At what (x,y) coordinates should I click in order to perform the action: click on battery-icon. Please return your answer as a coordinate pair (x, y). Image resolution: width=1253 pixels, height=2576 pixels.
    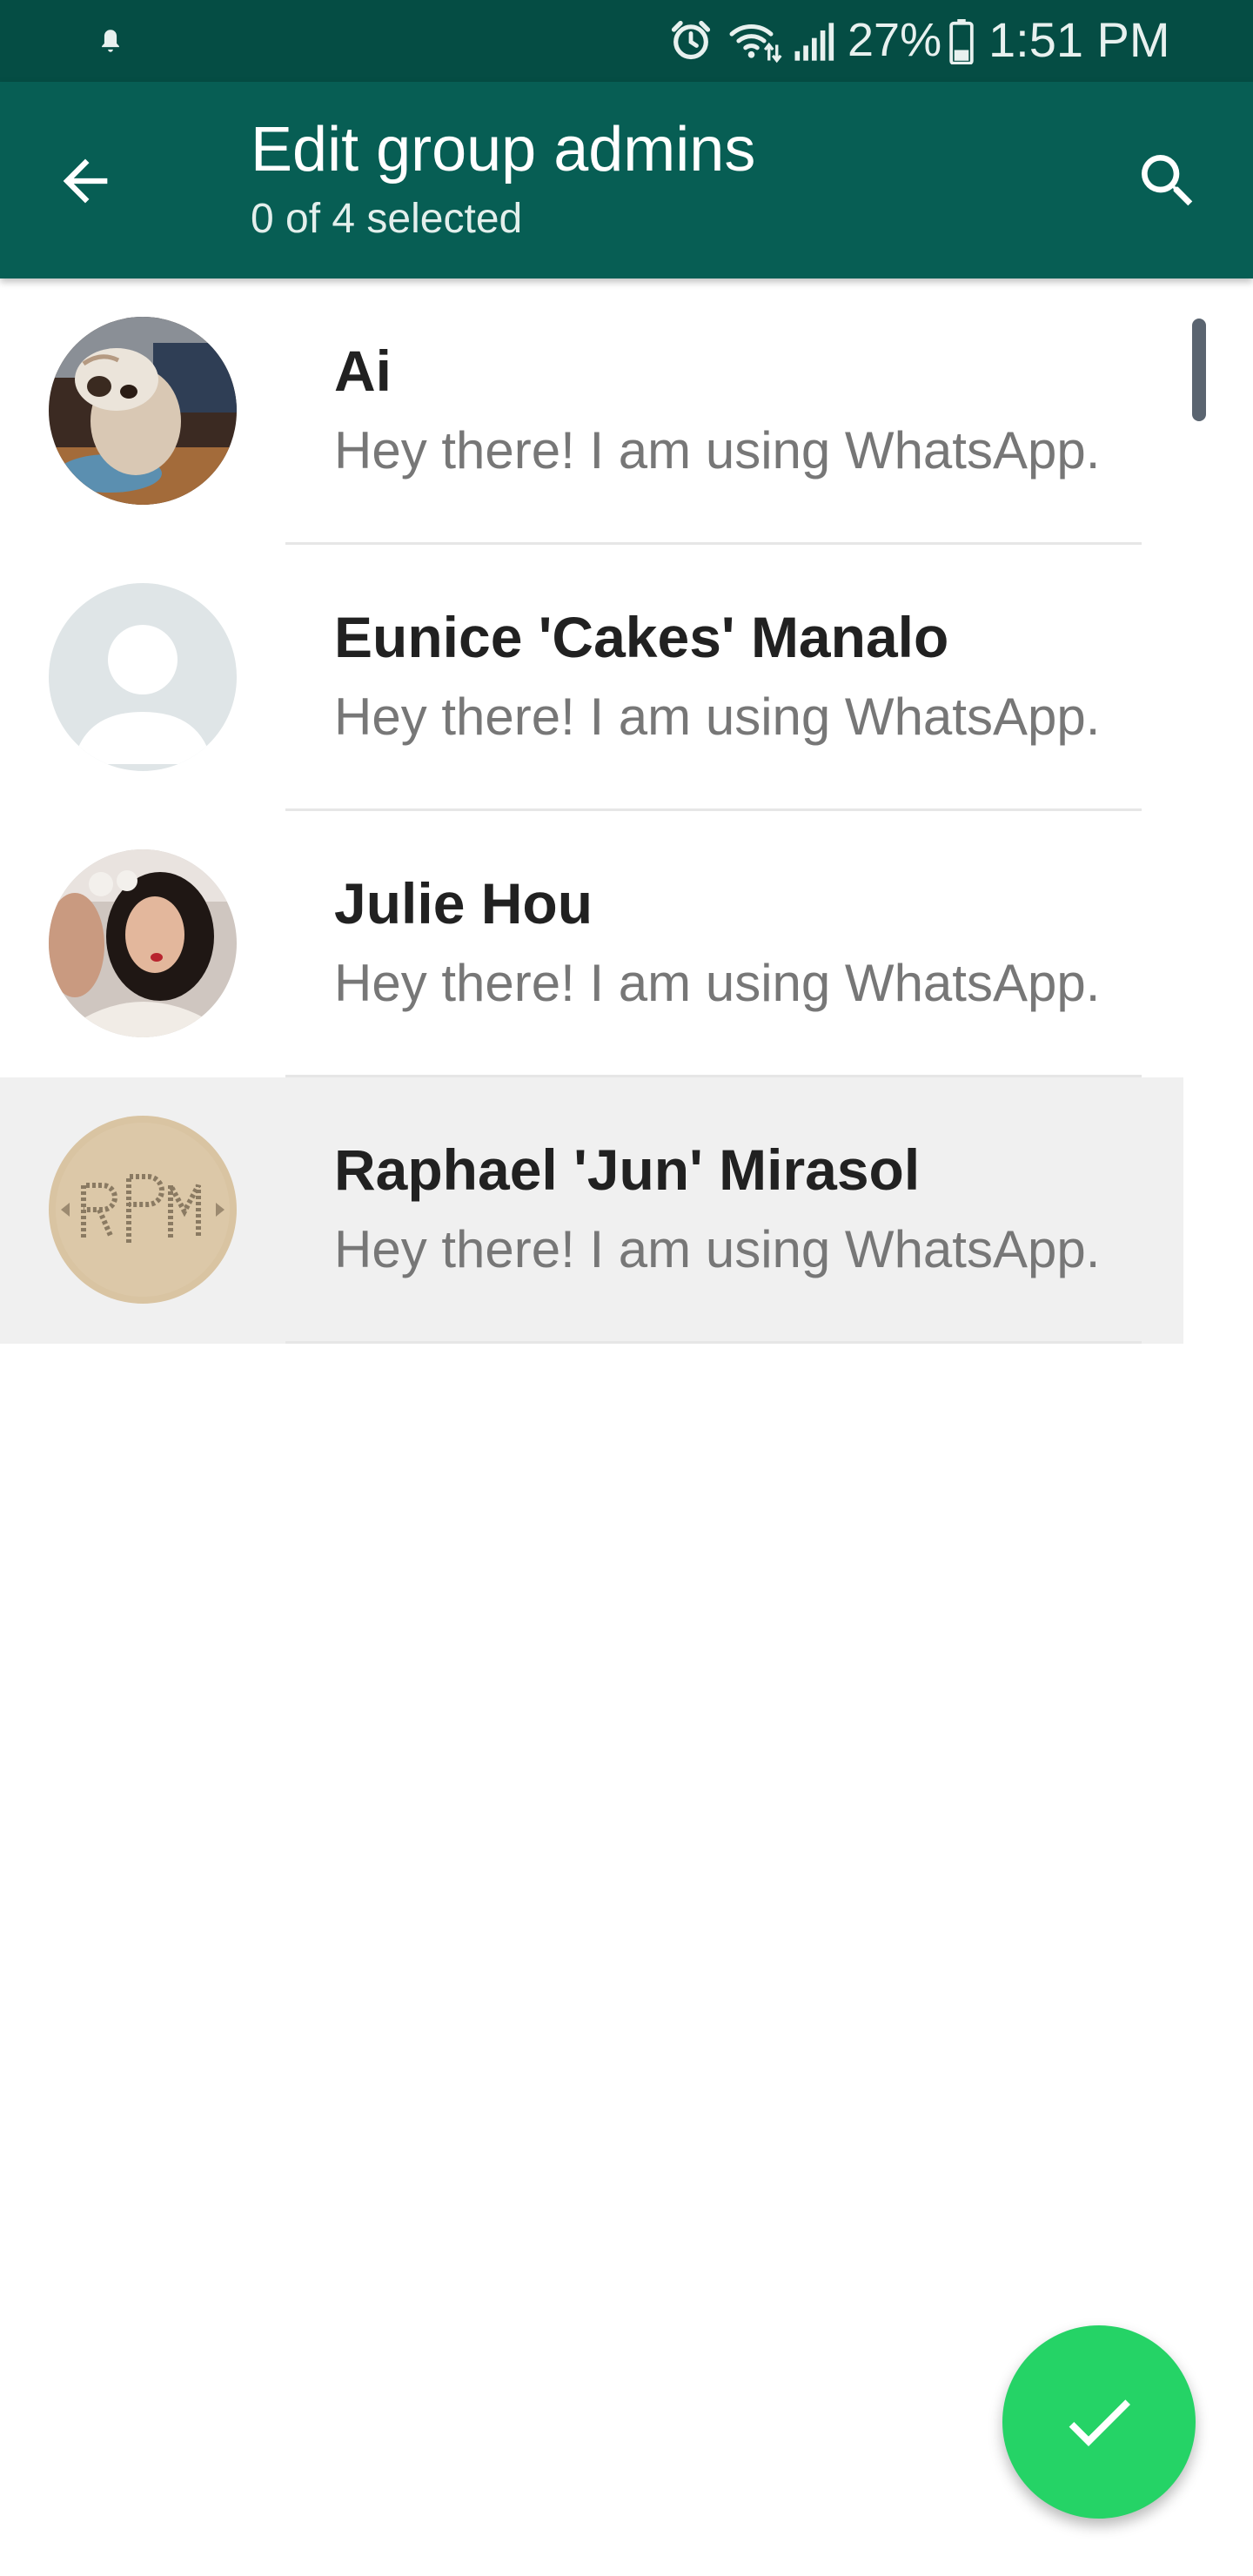
    Looking at the image, I should click on (962, 41).